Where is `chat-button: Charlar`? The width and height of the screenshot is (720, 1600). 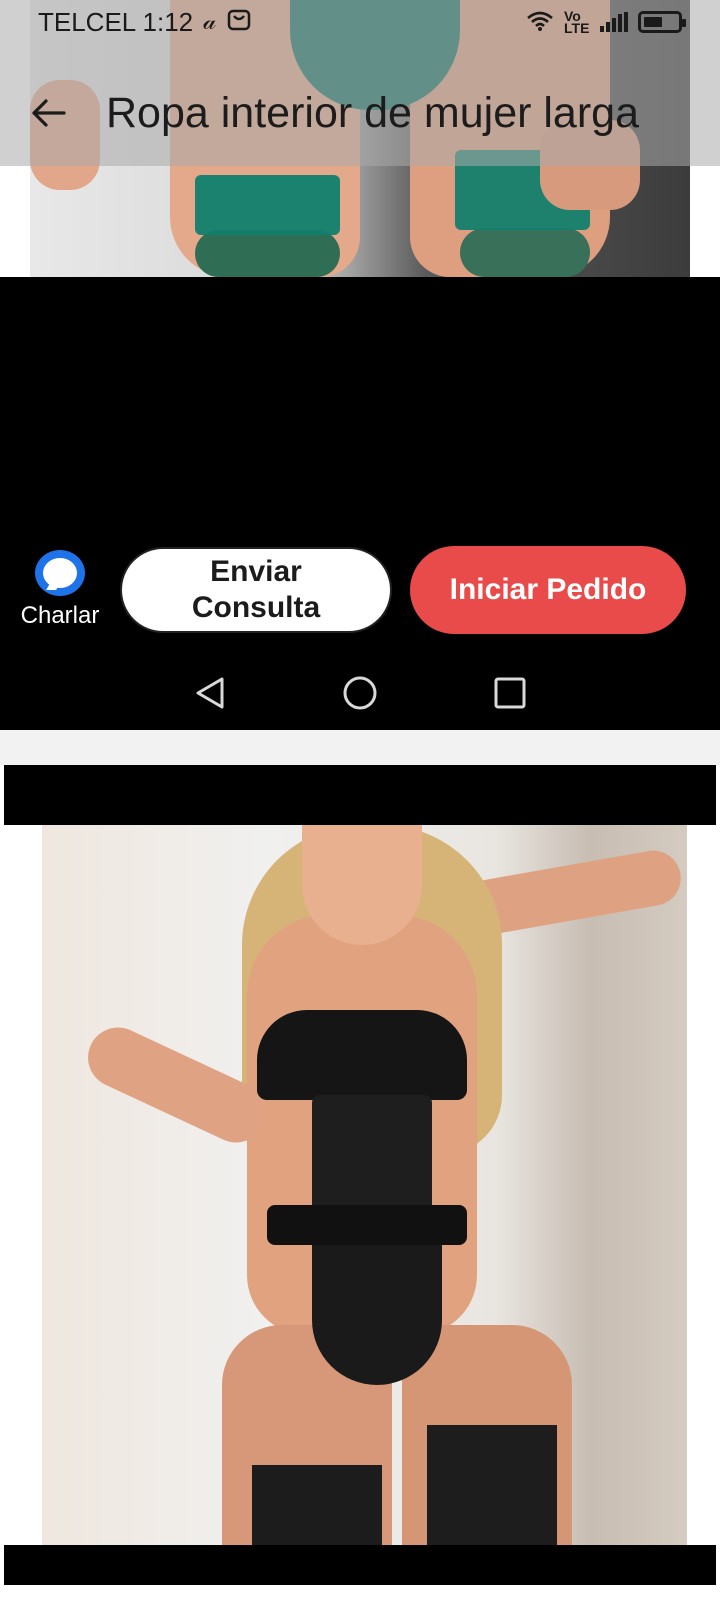 chat-button: Charlar is located at coordinates (60, 590).